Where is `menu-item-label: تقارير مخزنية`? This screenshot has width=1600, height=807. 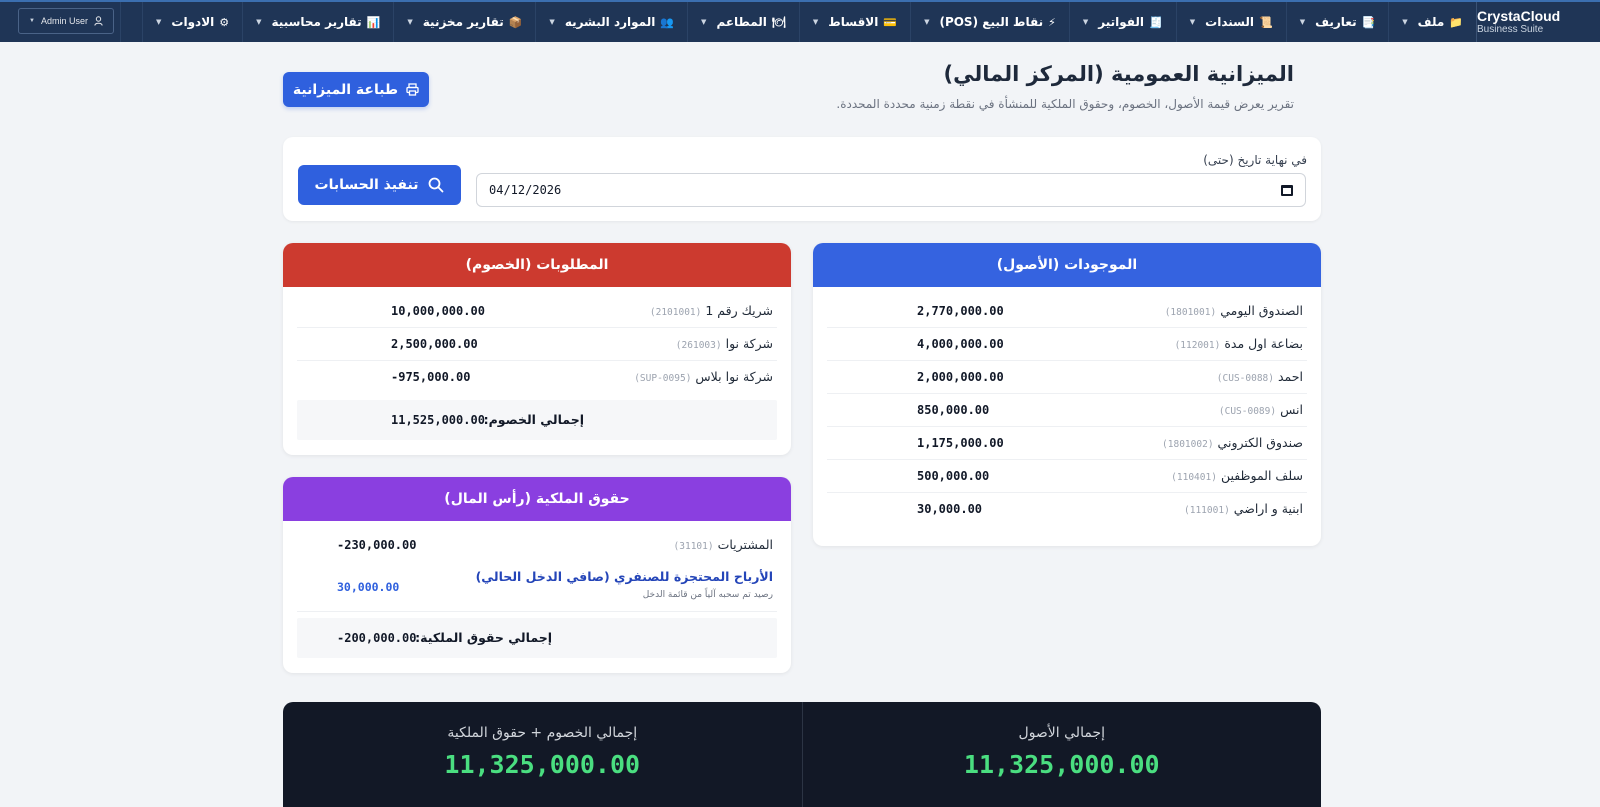
menu-item-label: تقارير مخزنية is located at coordinates (463, 22).